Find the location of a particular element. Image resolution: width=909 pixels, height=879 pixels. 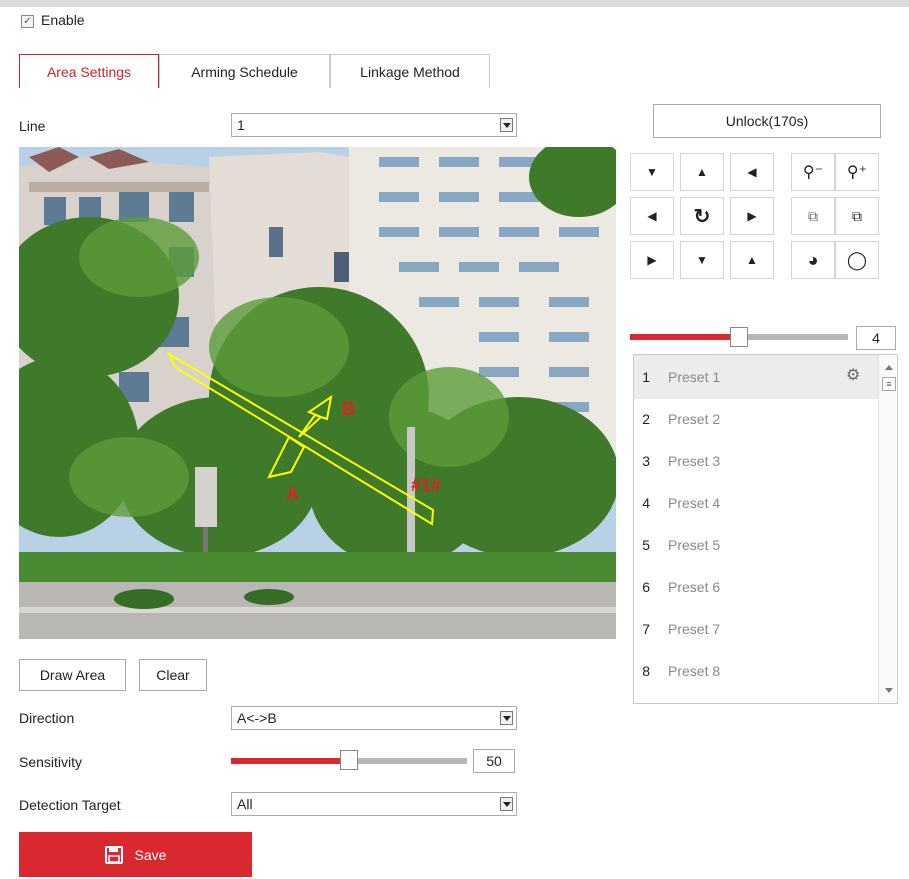

ptz-right-button: ▶ is located at coordinates (752, 216).